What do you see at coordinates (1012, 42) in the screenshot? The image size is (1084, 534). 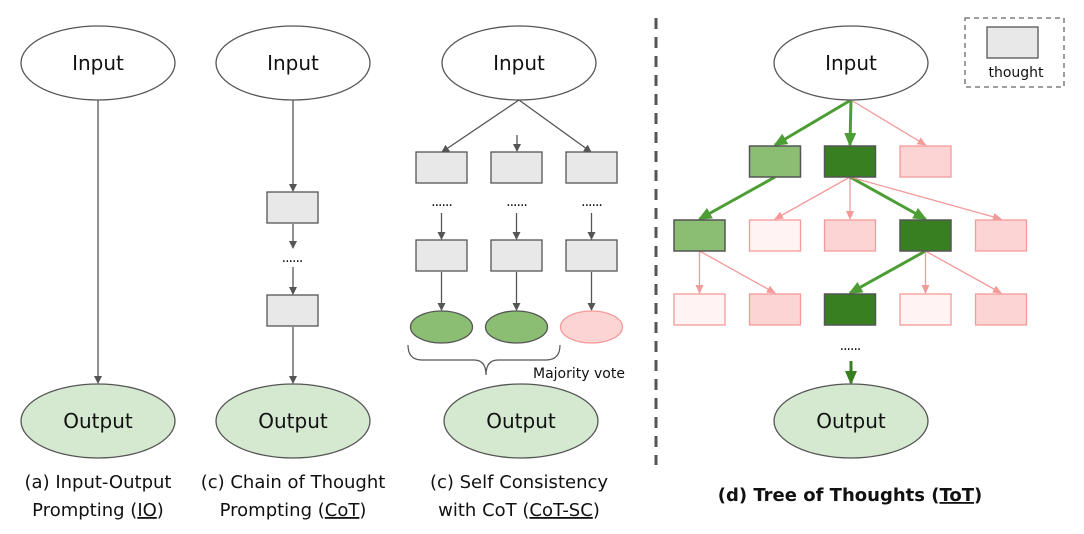 I see `legend-thought-swatch` at bounding box center [1012, 42].